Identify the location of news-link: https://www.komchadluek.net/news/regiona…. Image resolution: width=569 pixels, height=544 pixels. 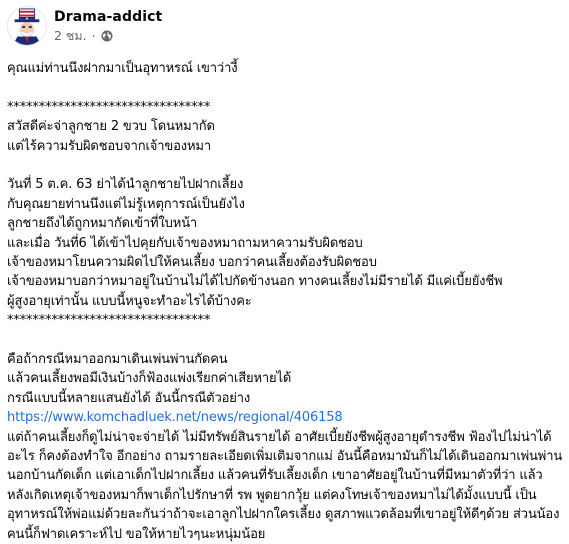
(175, 417).